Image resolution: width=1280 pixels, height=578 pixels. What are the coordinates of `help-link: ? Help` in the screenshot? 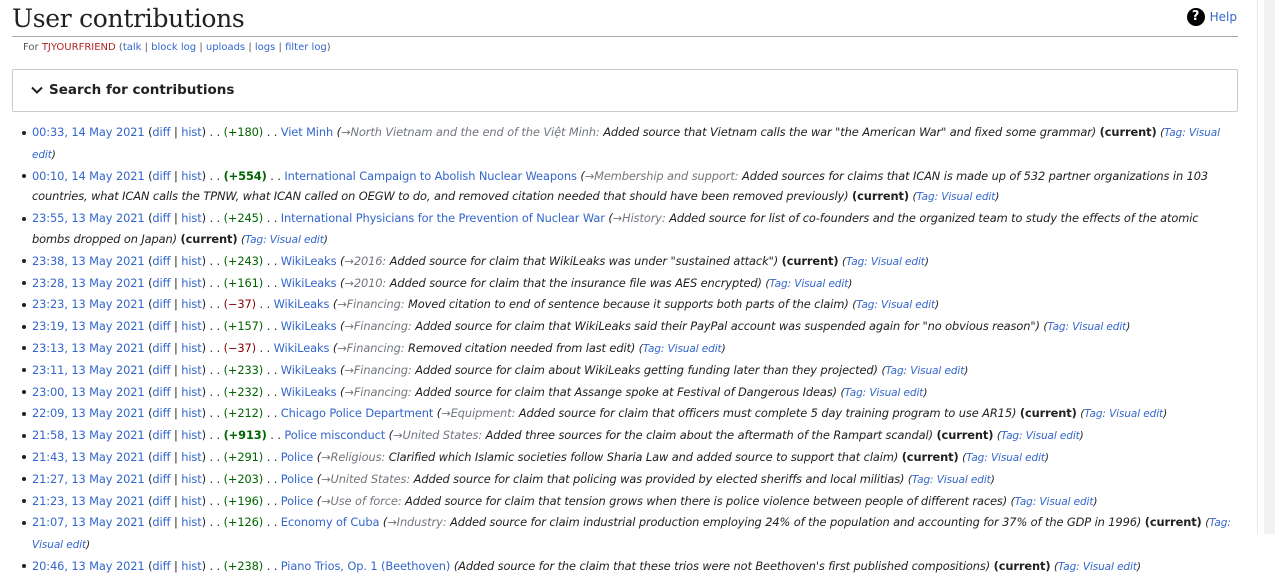 It's located at (1211, 17).